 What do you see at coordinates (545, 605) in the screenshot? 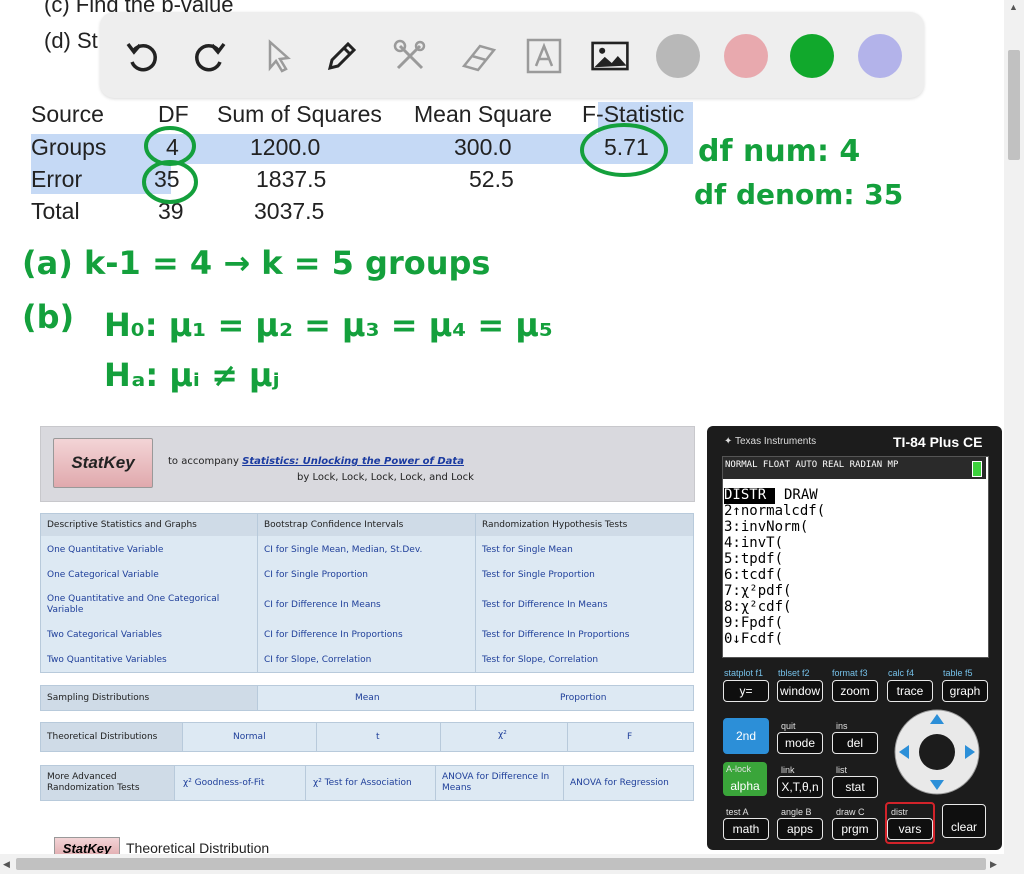
I see `link-test-diff-means: Test for Difference In Means` at bounding box center [545, 605].